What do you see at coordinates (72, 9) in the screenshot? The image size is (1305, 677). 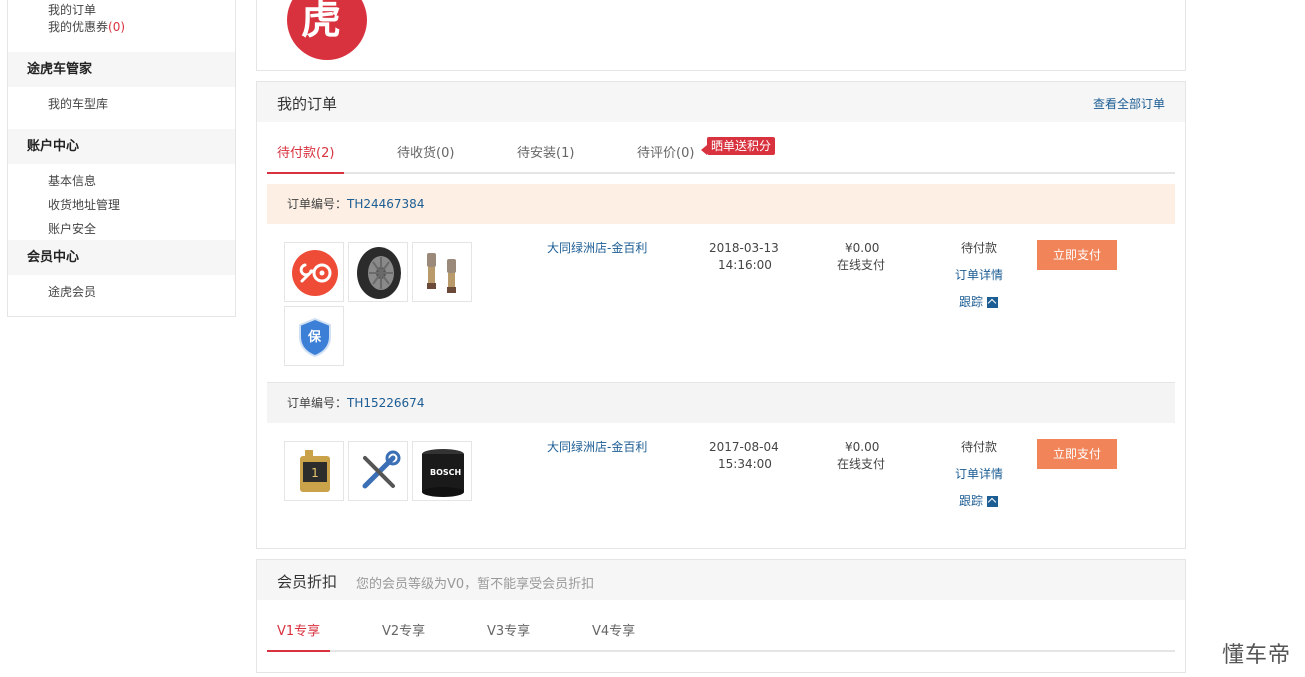 I see `sidebar-item-my-orders: 我的订单` at bounding box center [72, 9].